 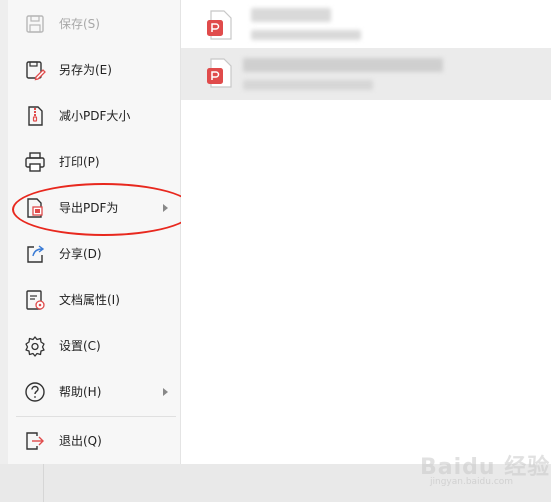 What do you see at coordinates (35, 24) in the screenshot?
I see `save-icon` at bounding box center [35, 24].